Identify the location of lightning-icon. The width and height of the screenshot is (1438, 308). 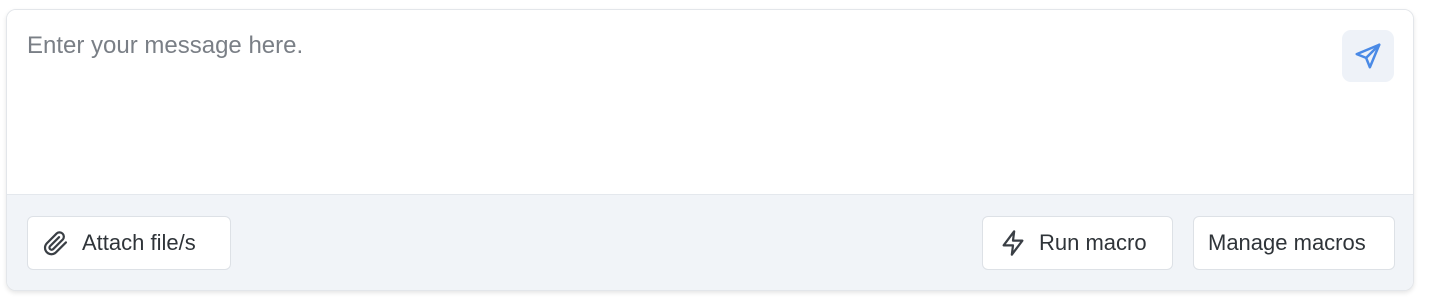
(1013, 243).